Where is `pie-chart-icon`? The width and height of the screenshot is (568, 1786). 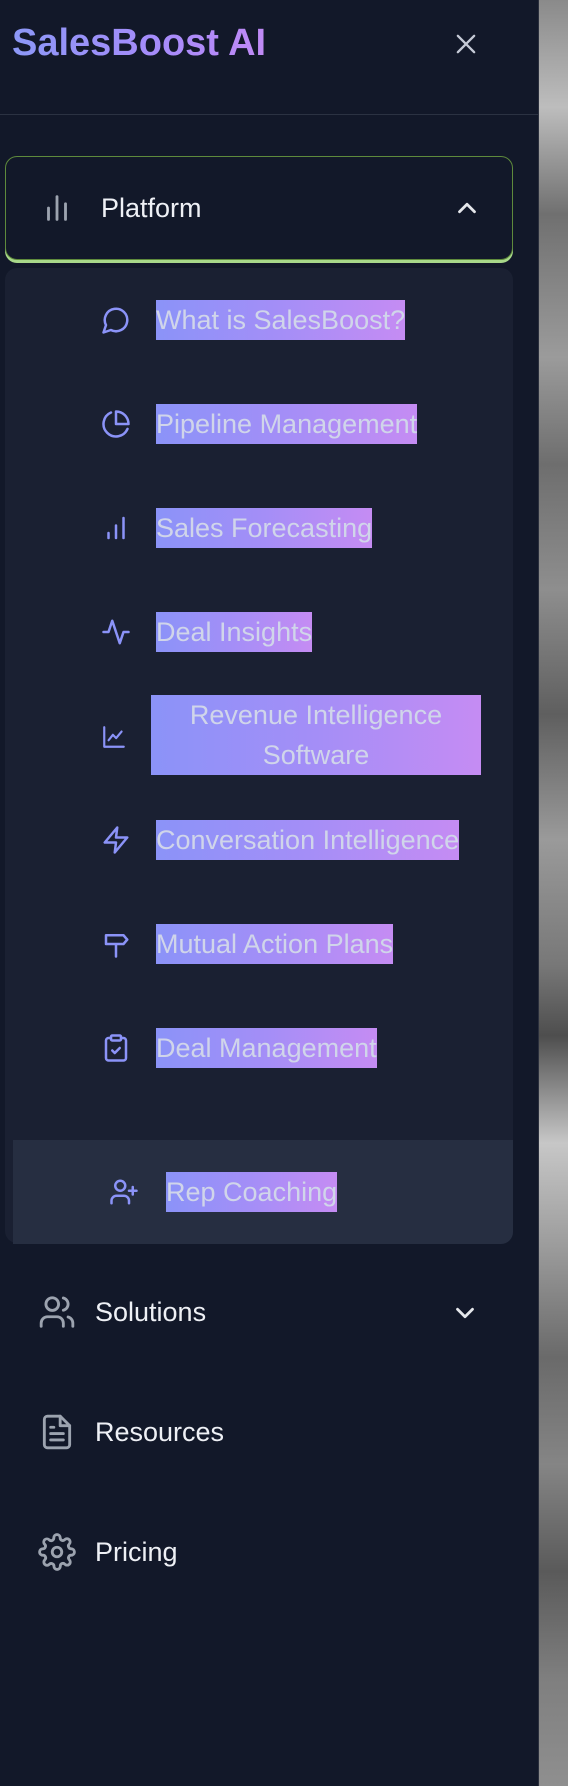 pie-chart-icon is located at coordinates (116, 424).